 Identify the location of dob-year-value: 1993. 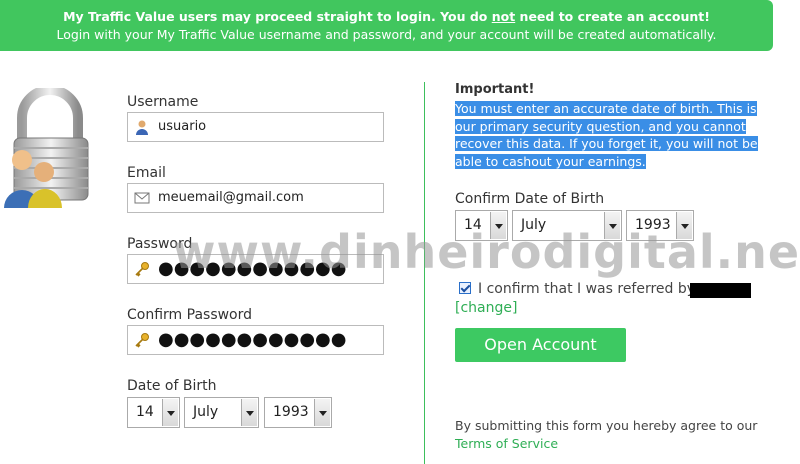
(291, 412).